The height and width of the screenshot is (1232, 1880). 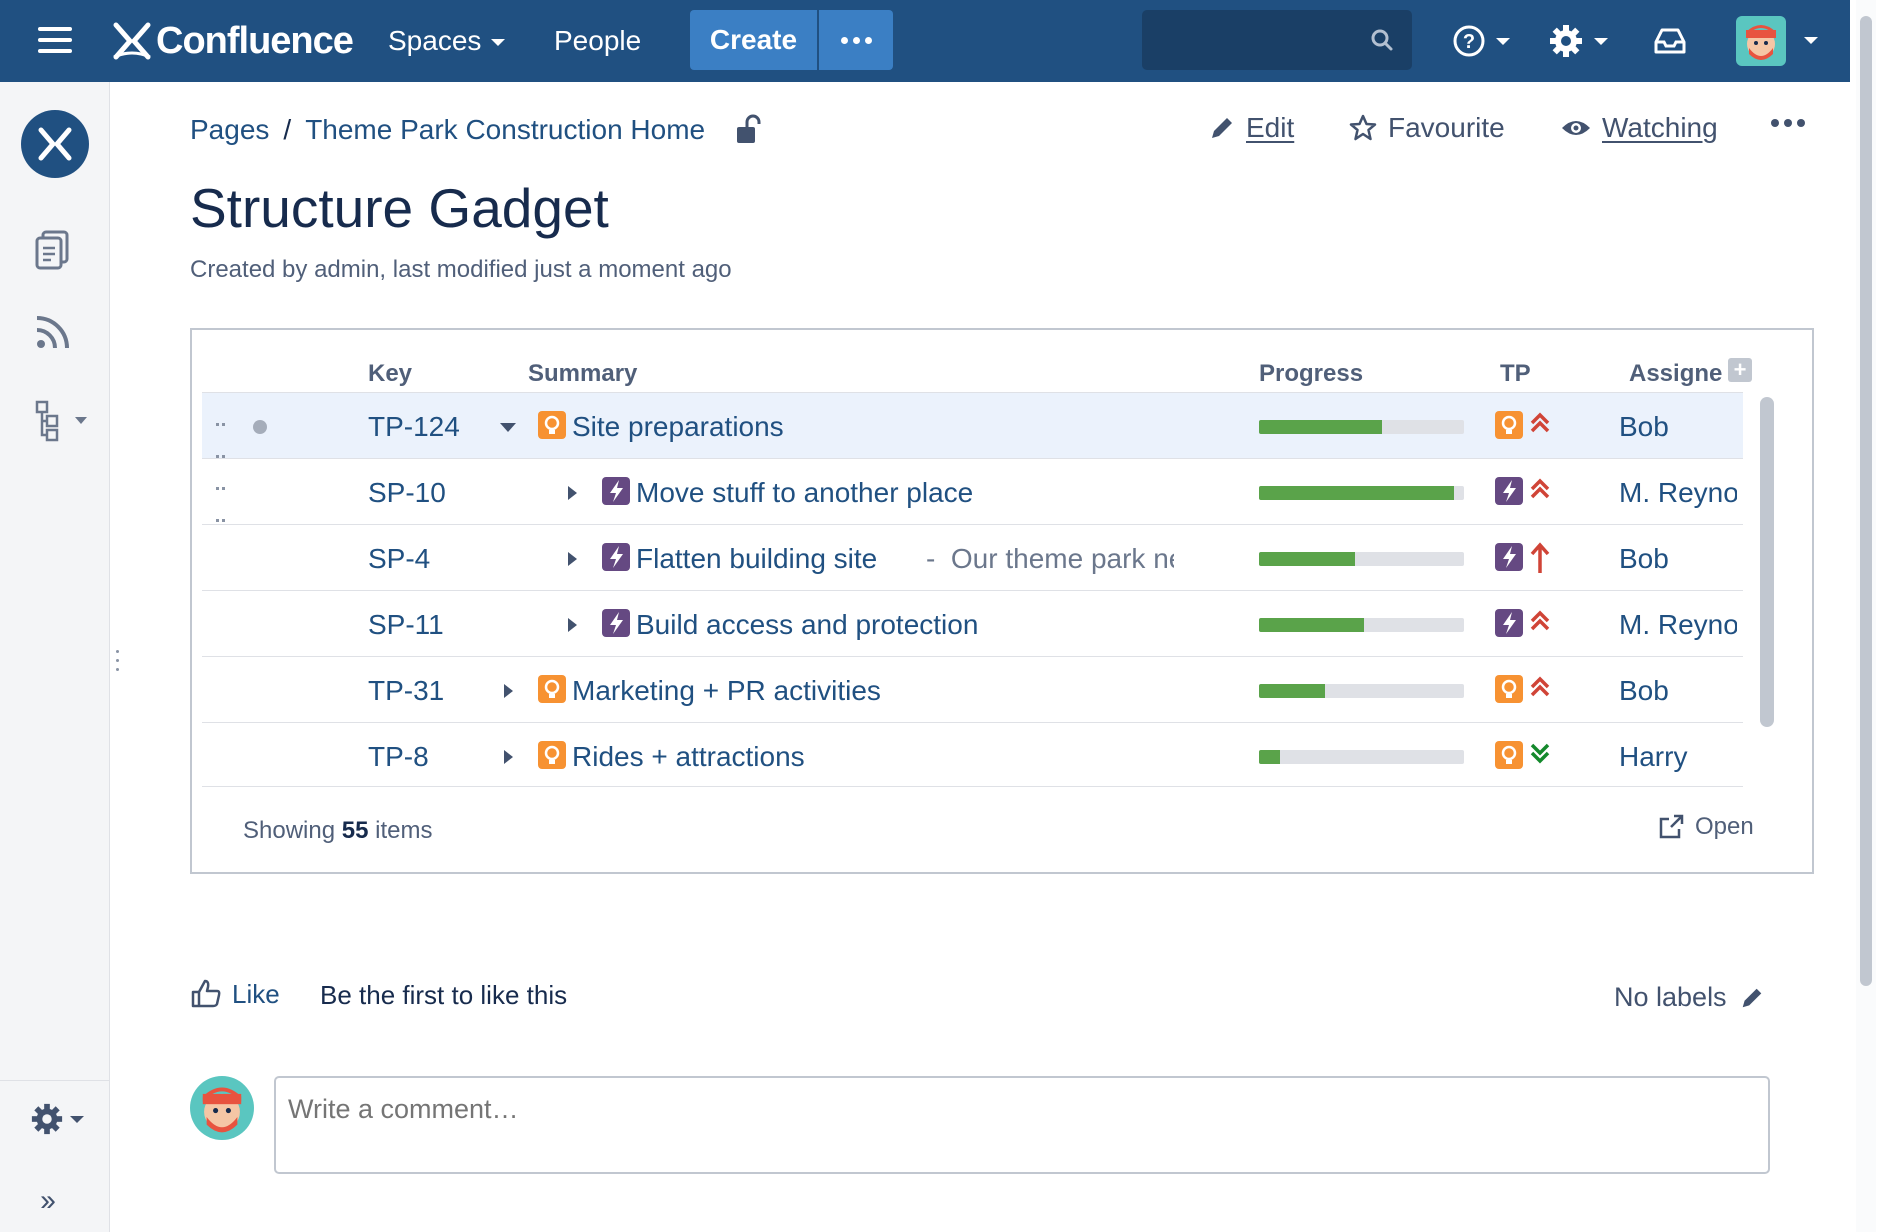 I want to click on collapse-toggle-icon, so click(x=508, y=427).